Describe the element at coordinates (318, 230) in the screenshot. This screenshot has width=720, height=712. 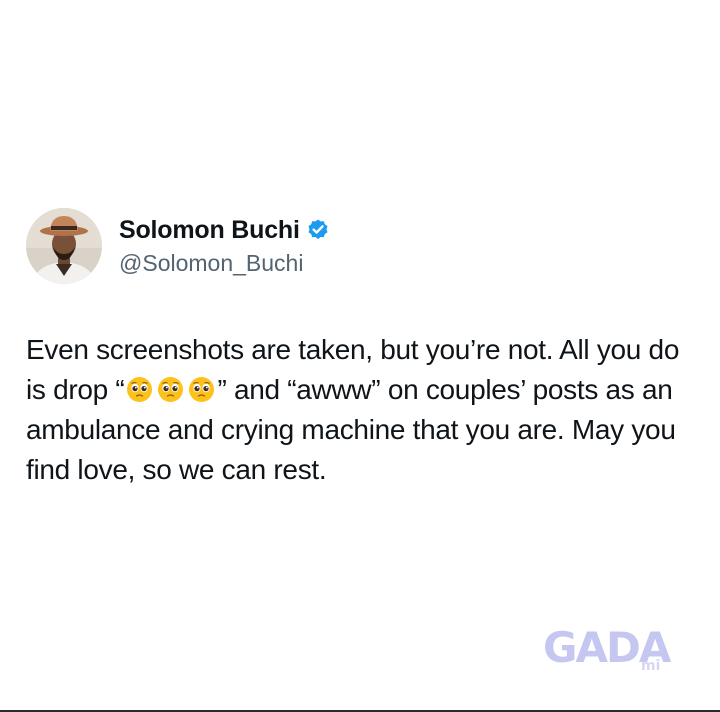
I see `verified-badge-icon` at that location.